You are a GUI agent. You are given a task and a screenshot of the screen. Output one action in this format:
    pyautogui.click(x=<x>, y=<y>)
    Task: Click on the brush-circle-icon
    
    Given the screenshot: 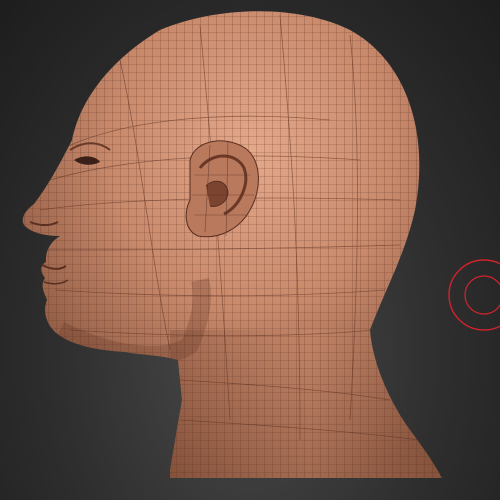 What is the action you would take?
    pyautogui.click(x=474, y=295)
    